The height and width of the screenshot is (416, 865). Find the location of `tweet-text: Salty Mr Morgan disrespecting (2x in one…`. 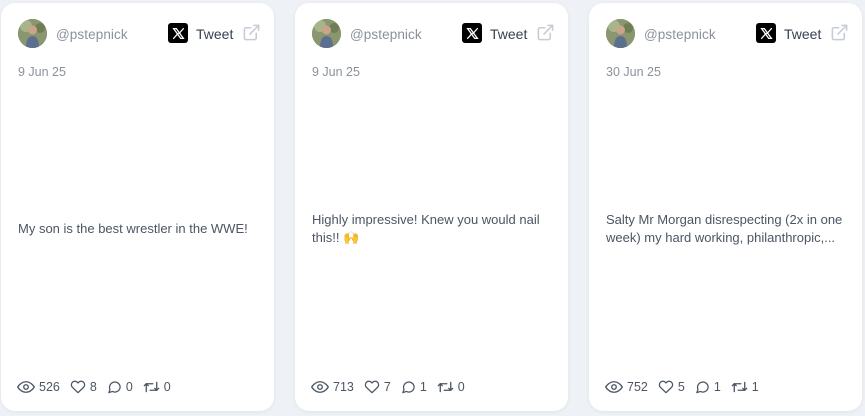

tweet-text: Salty Mr Morgan disrespecting (2x in one… is located at coordinates (724, 228).